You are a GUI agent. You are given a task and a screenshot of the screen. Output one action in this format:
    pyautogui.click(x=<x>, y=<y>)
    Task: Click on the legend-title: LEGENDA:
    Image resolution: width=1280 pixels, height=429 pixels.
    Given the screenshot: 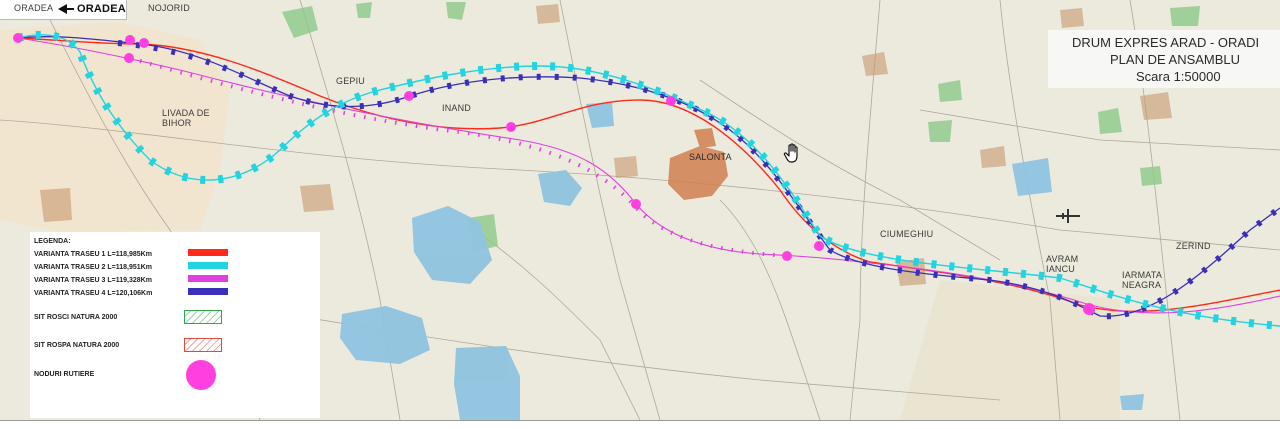 What is the action you would take?
    pyautogui.click(x=52, y=241)
    